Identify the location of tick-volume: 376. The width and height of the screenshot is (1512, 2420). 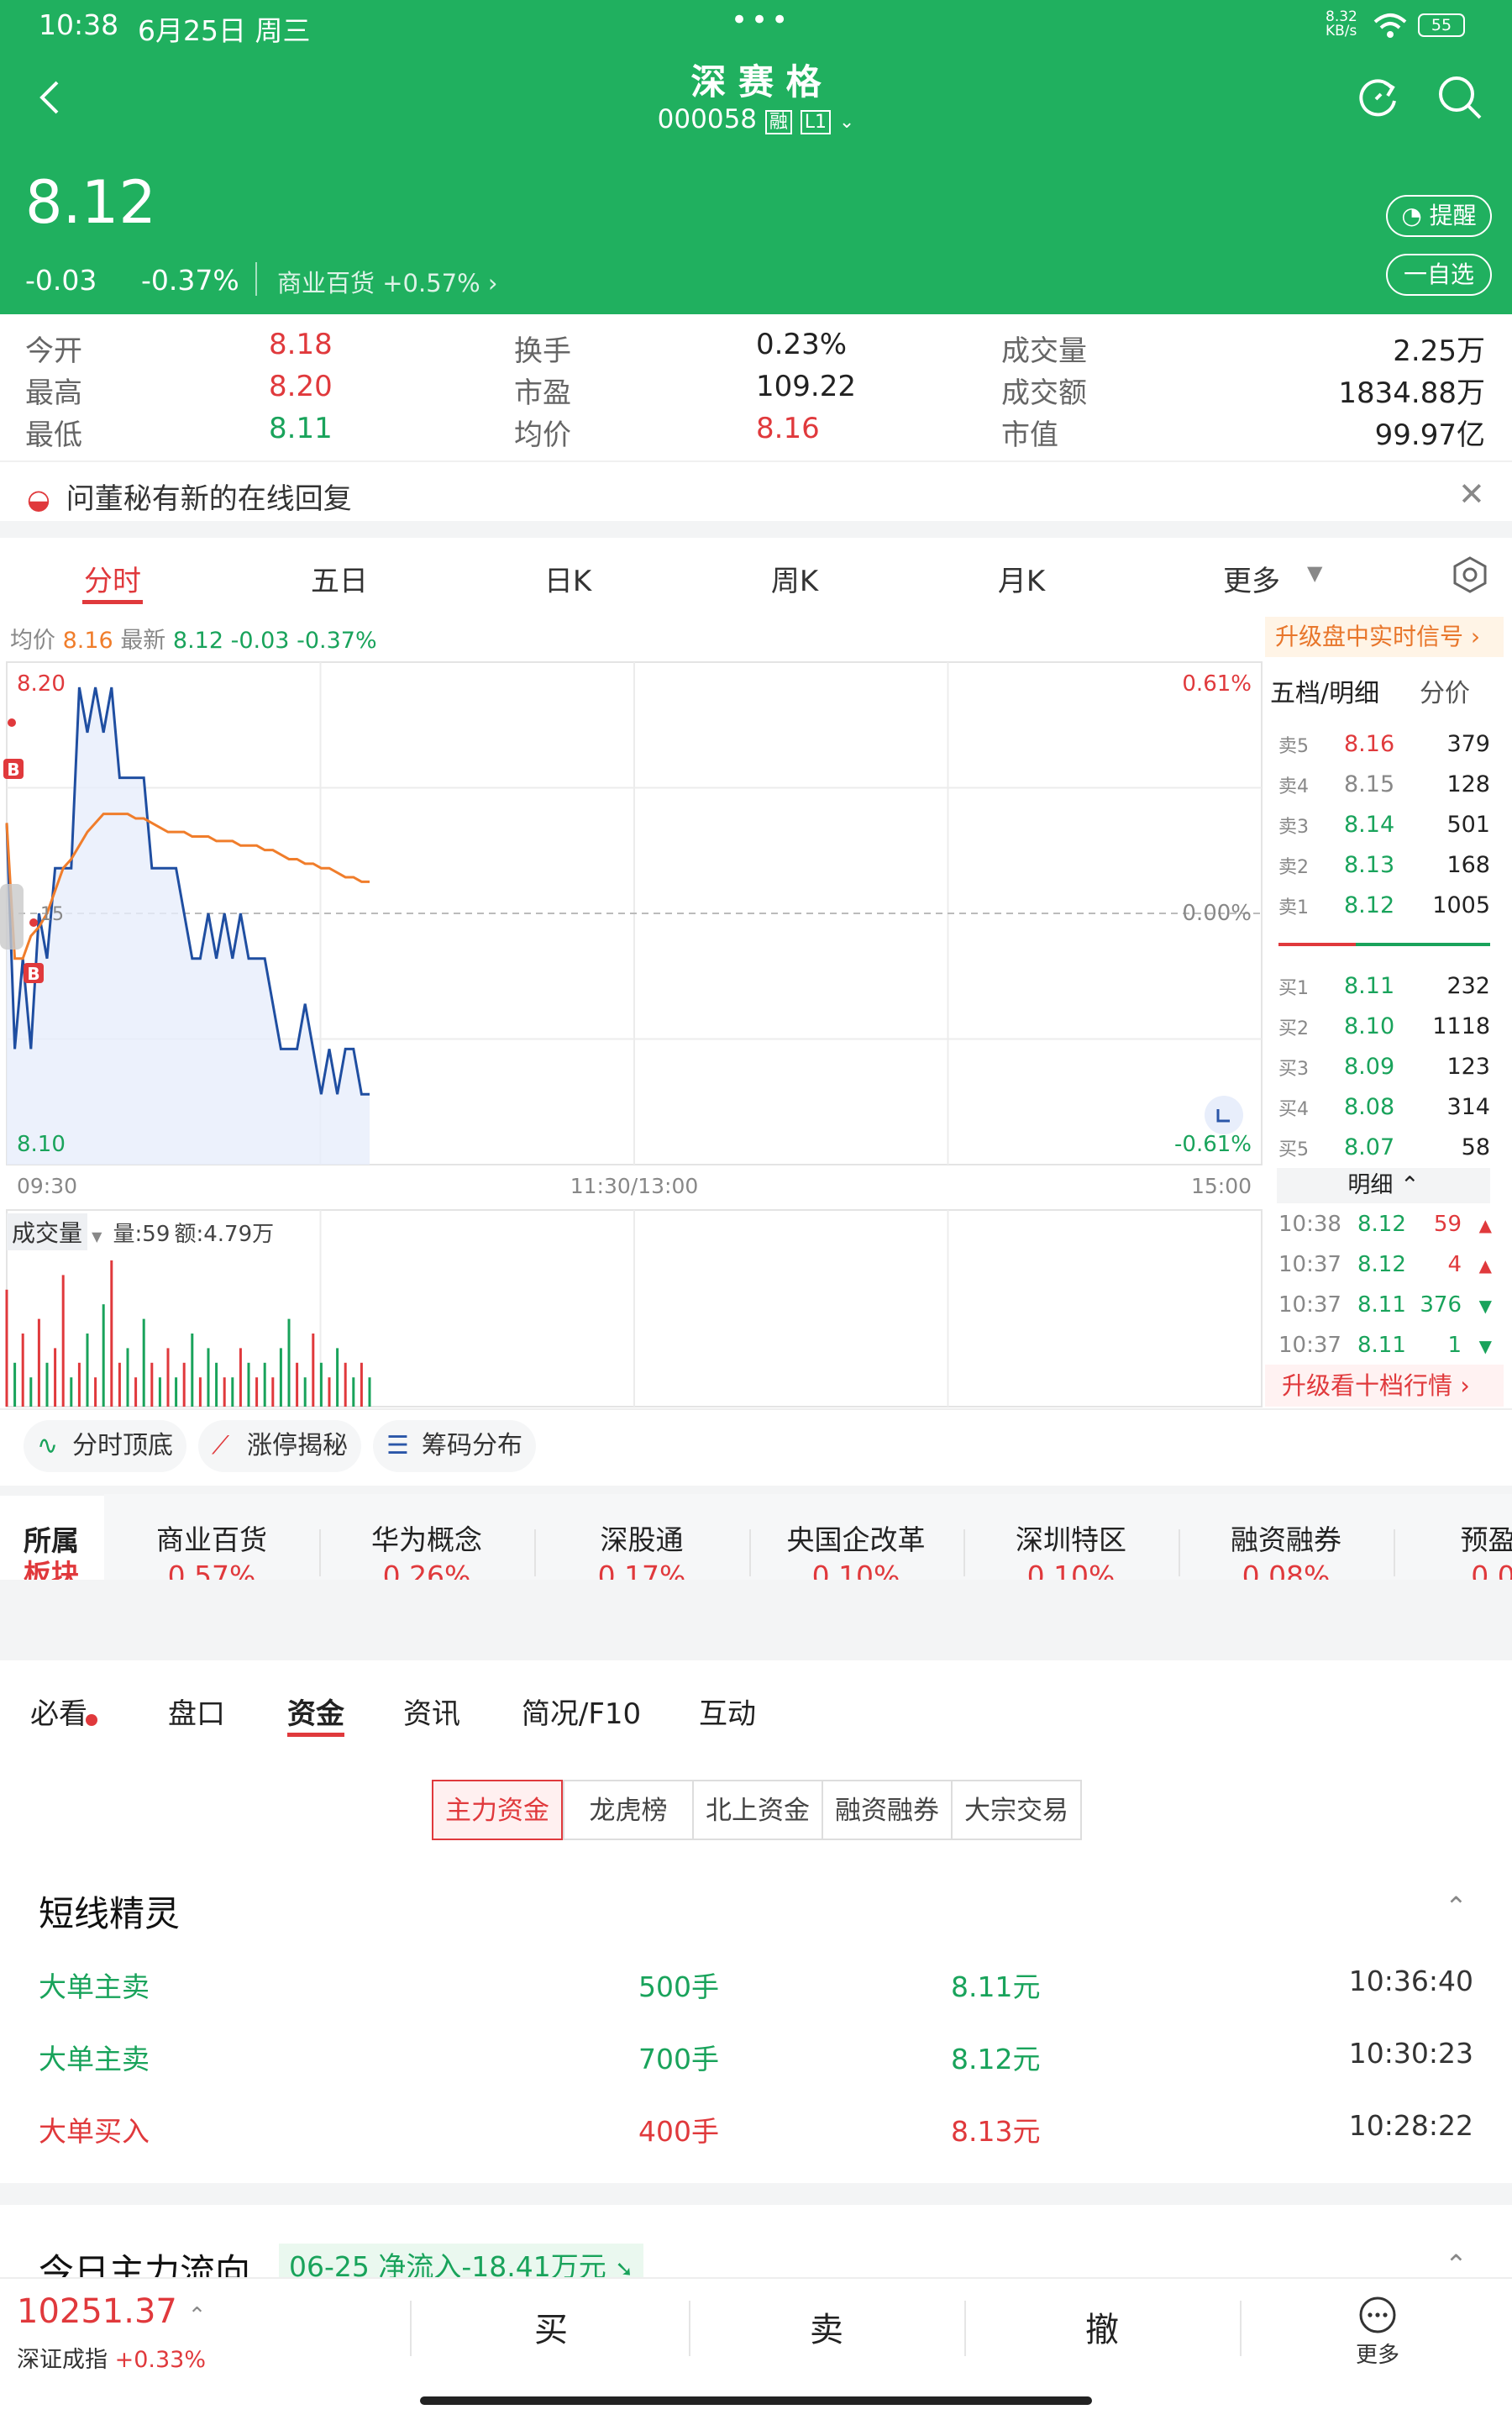
(1441, 1305).